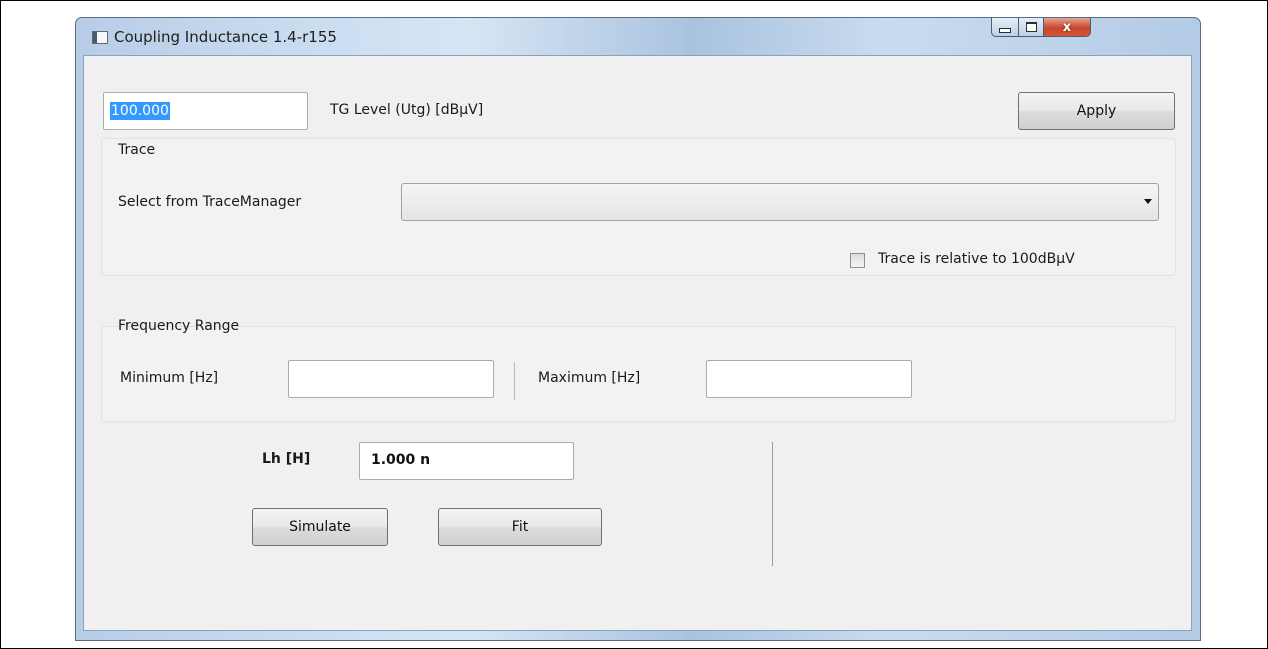 Image resolution: width=1268 pixels, height=649 pixels. Describe the element at coordinates (225, 37) in the screenshot. I see `window-title: Coupling Inductance 1.4-r155` at that location.